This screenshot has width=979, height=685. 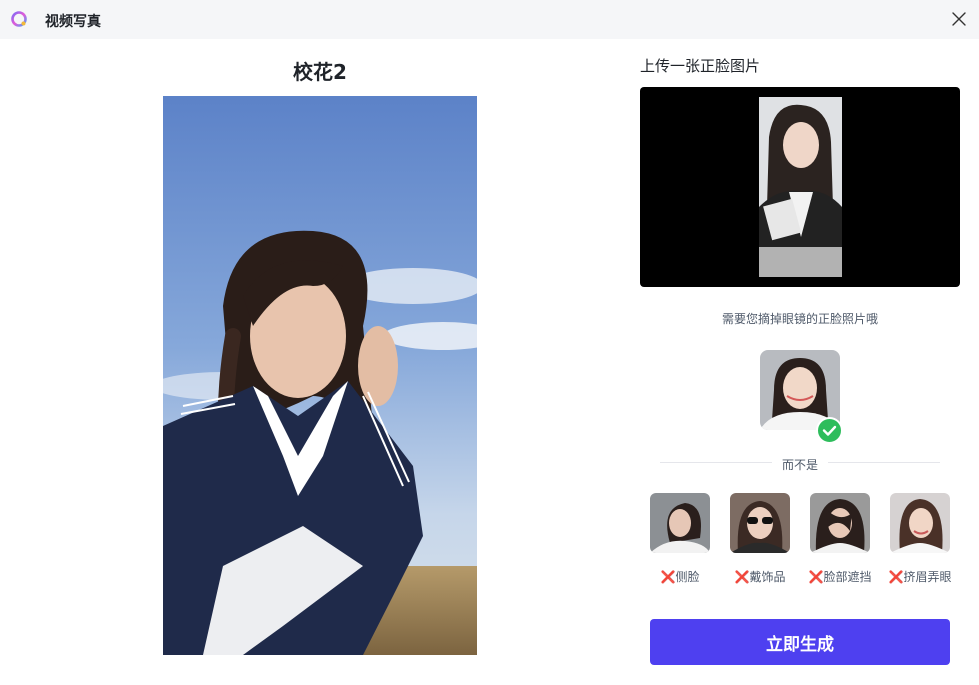 I want to click on upload-hint: 需要您摘掉眼镜的正脸照片哦, so click(x=799, y=319).